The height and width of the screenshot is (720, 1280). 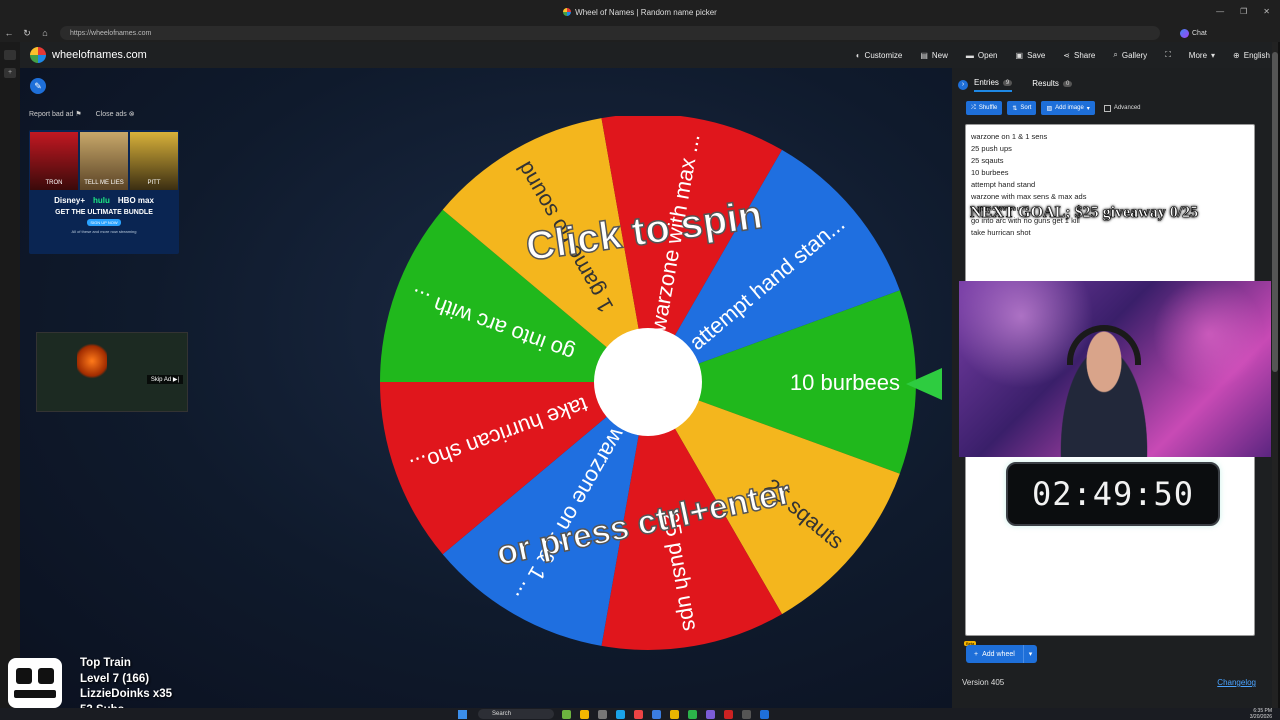 I want to click on browser-side-strip: +, so click(x=10, y=375).